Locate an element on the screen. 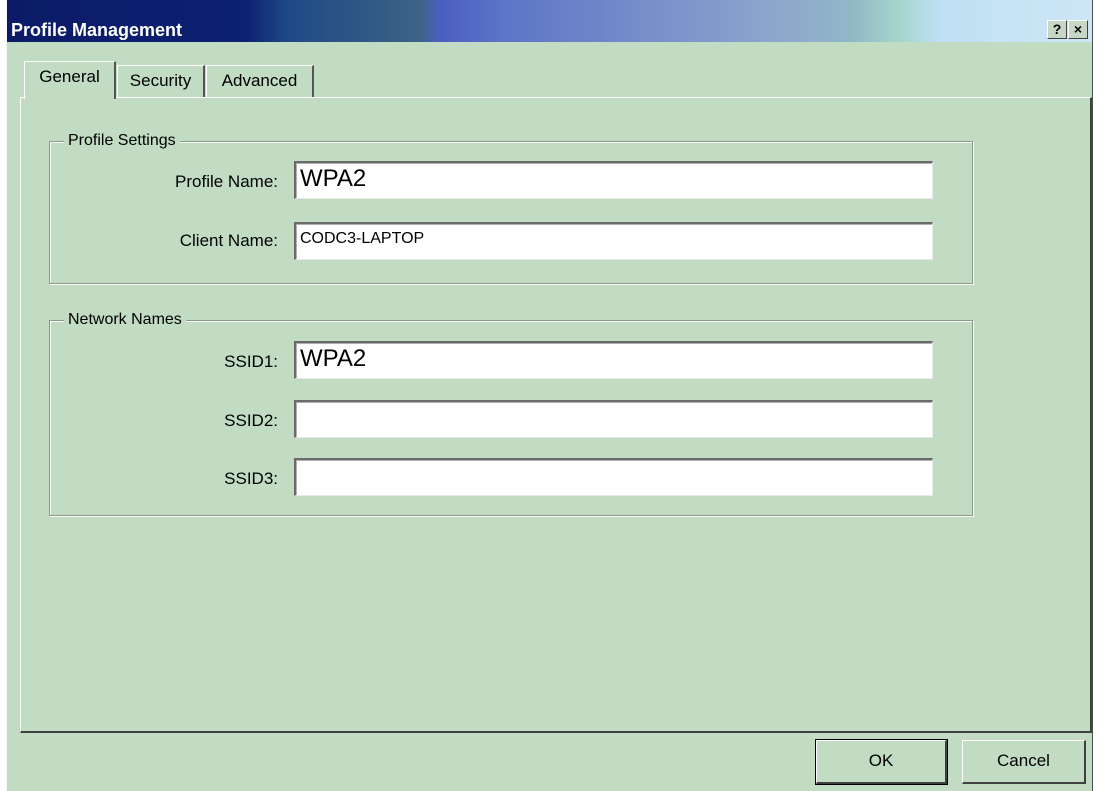 The height and width of the screenshot is (791, 1107). window-title: Profile Management is located at coordinates (97, 30).